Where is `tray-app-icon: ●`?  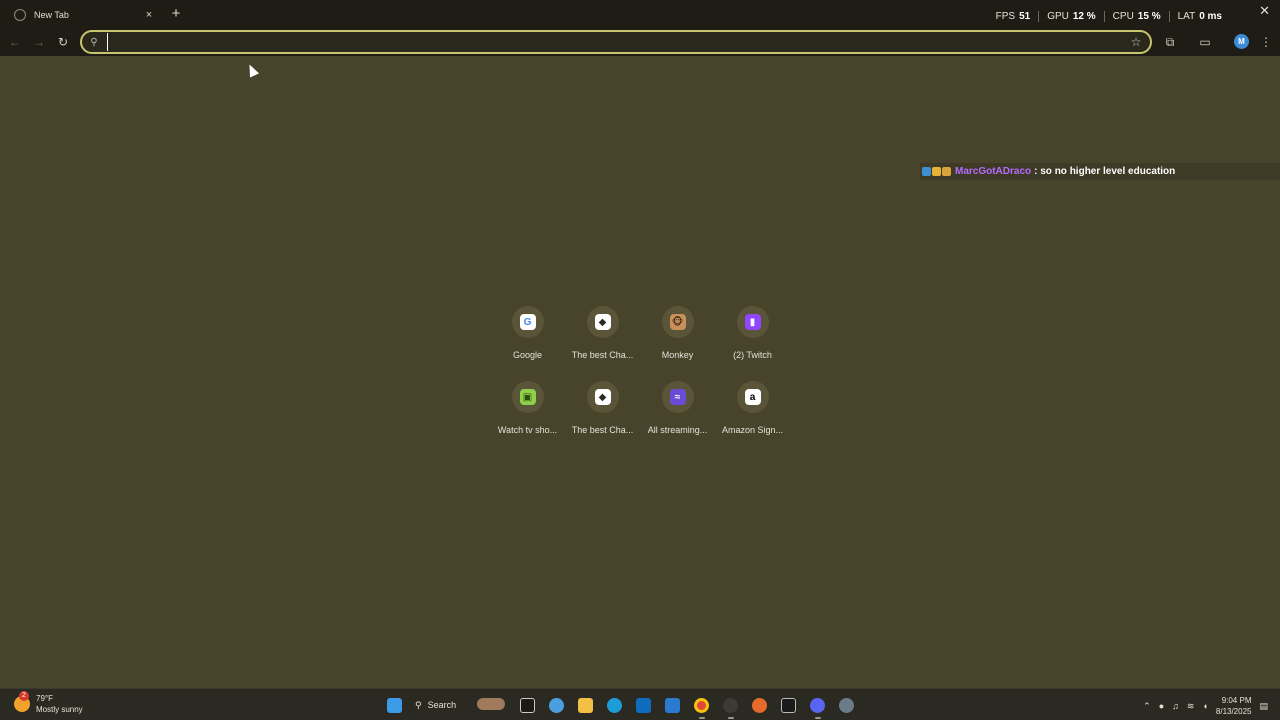 tray-app-icon: ● is located at coordinates (1161, 706).